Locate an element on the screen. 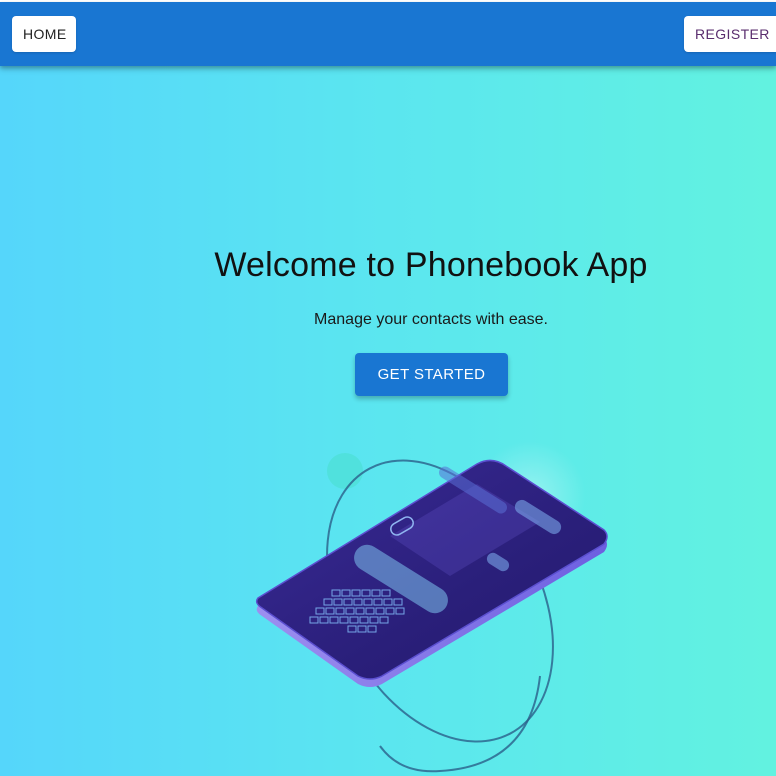 The image size is (776, 776). orbit-ring-front is located at coordinates (460, 724).